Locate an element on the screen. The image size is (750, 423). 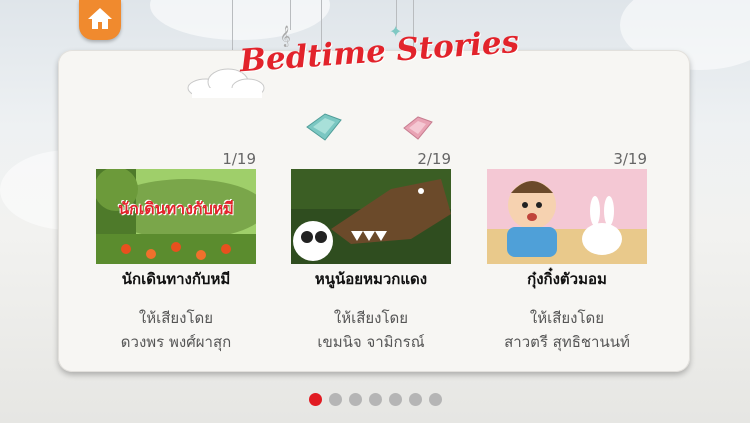
story-title: กุ๋งกิ๋งตัวมอม is located at coordinates (567, 279).